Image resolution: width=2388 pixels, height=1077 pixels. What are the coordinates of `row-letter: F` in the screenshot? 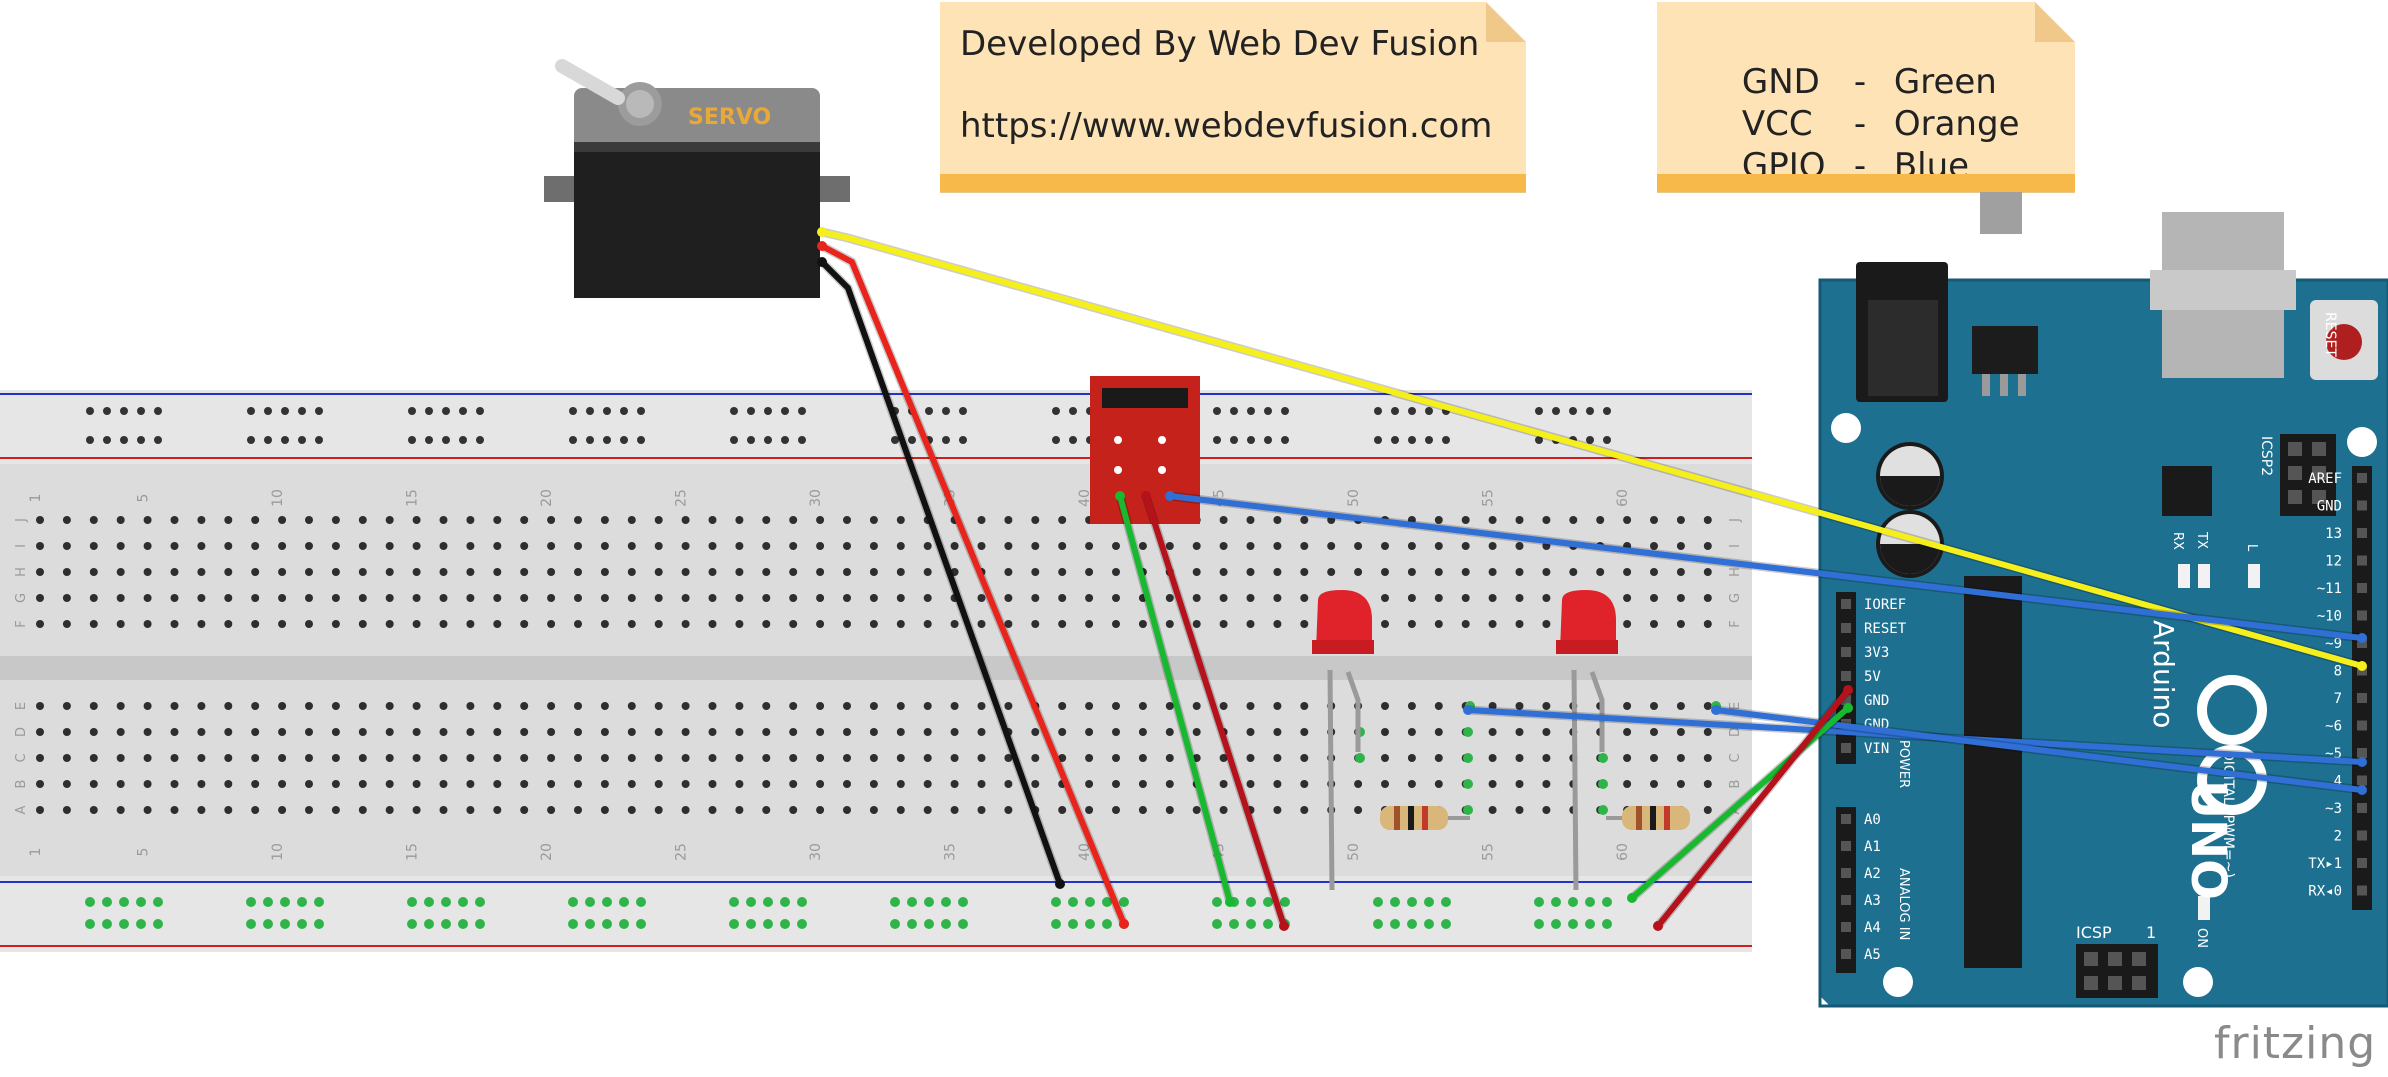 It's located at (1735, 623).